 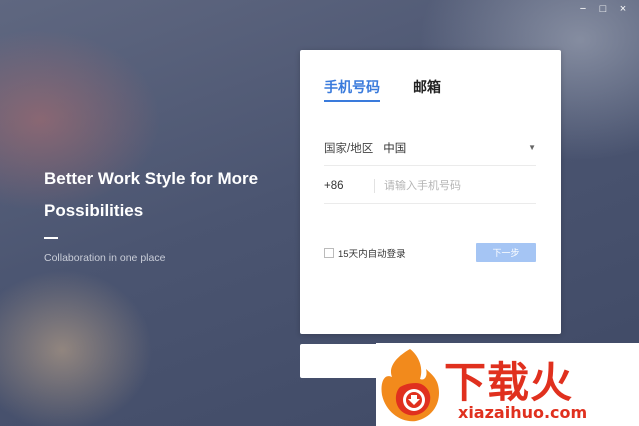 I want to click on phone-row: +86, so click(x=430, y=186).